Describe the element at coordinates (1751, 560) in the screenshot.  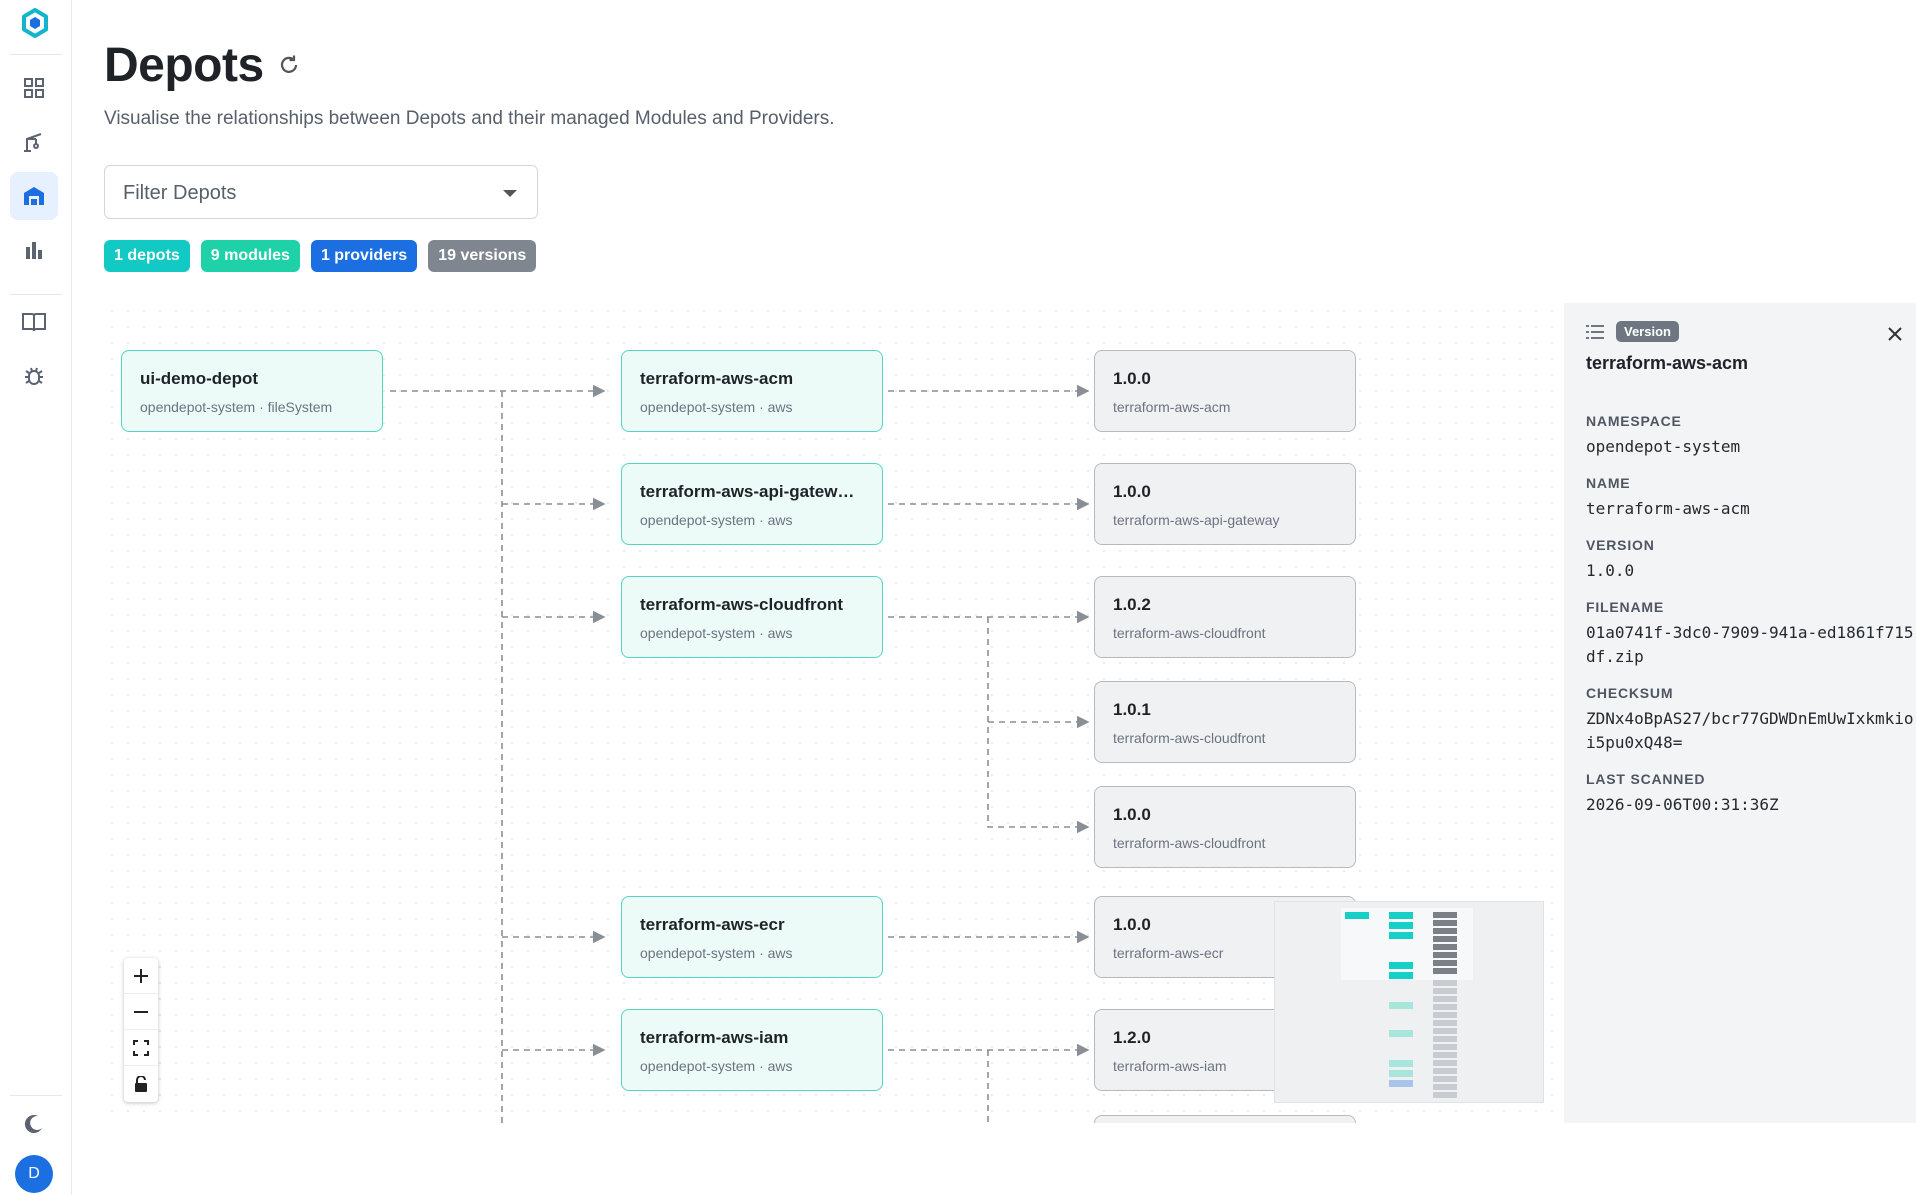
I see `field-version: VERSION 1.0.0` at that location.